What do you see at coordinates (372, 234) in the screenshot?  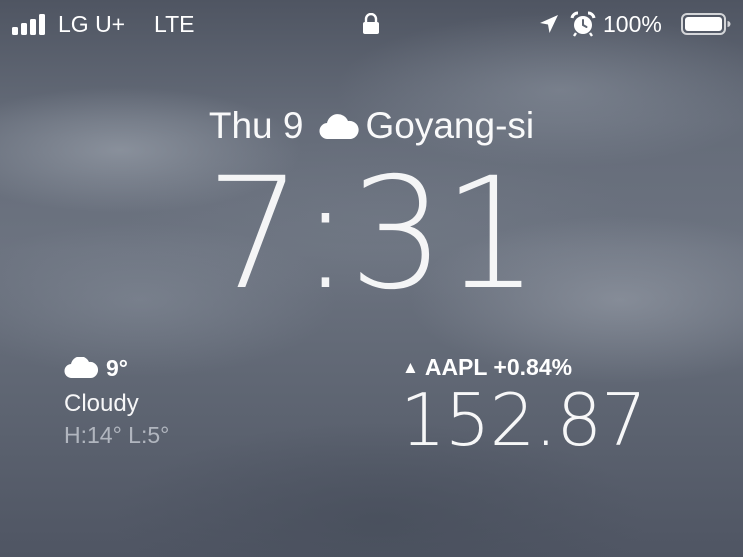 I see `lock-screen-time: 7:31` at bounding box center [372, 234].